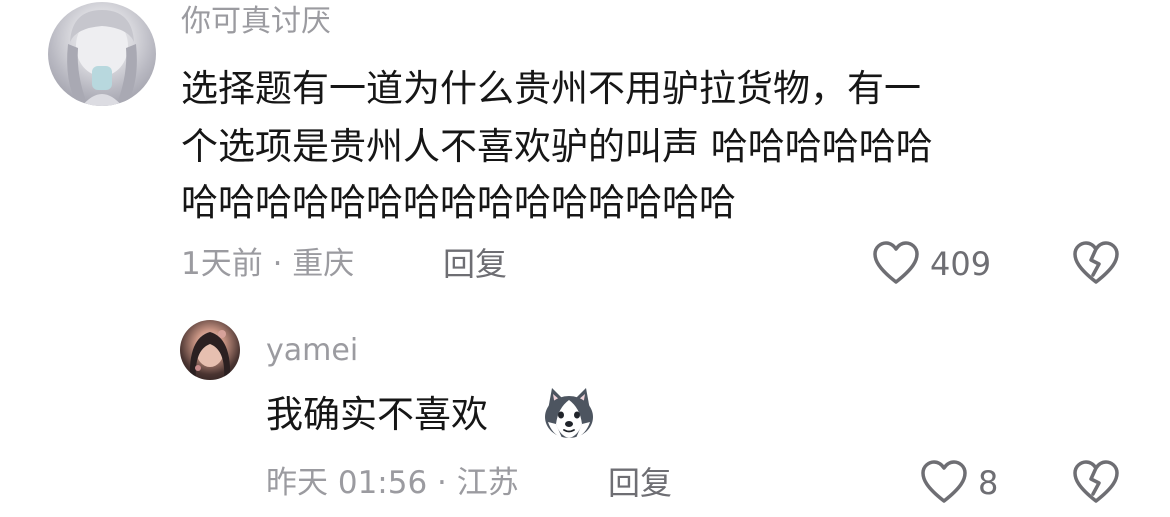 Image resolution: width=1170 pixels, height=517 pixels. What do you see at coordinates (392, 483) in the screenshot?
I see `reply-meta: 昨天 01:56 · 江苏` at bounding box center [392, 483].